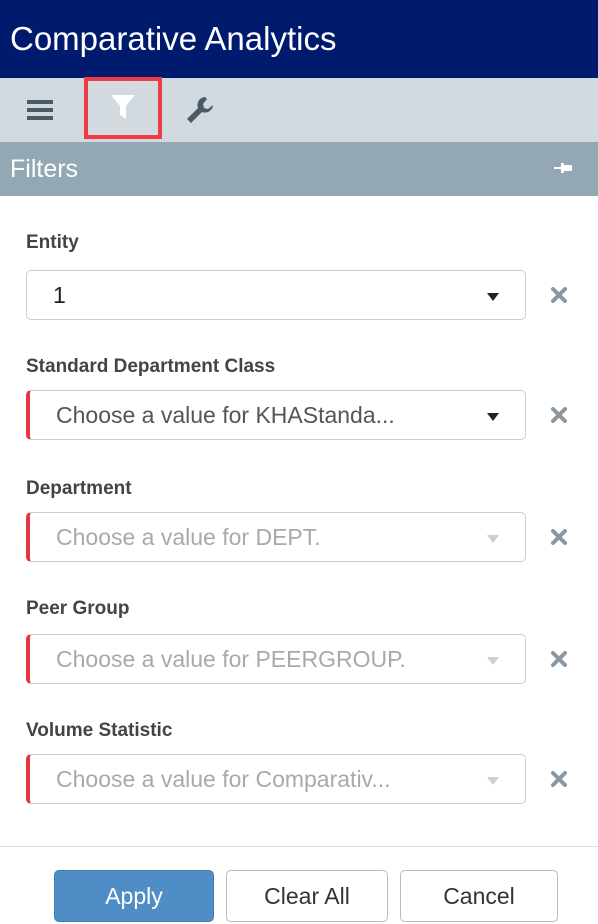 This screenshot has height=924, width=598. What do you see at coordinates (563, 168) in the screenshot?
I see `pin-icon` at bounding box center [563, 168].